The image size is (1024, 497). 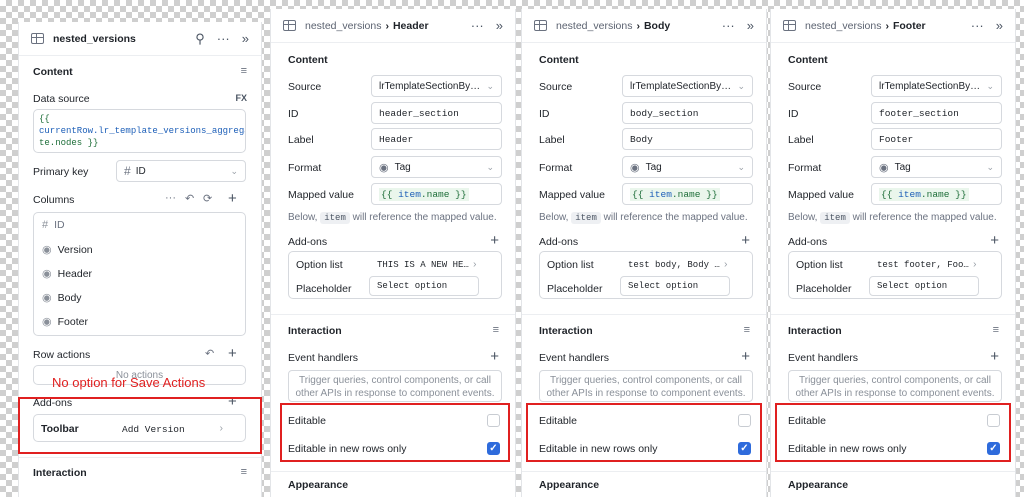 I want to click on mapped-value-label: Mapped value, so click(x=821, y=195).